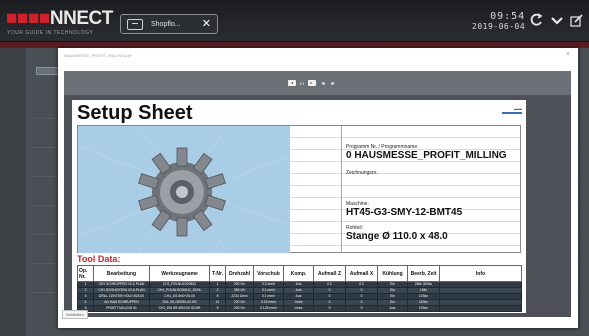 This screenshot has width=589, height=336. What do you see at coordinates (392, 308) in the screenshot?
I see `table-cell: Aus` at bounding box center [392, 308].